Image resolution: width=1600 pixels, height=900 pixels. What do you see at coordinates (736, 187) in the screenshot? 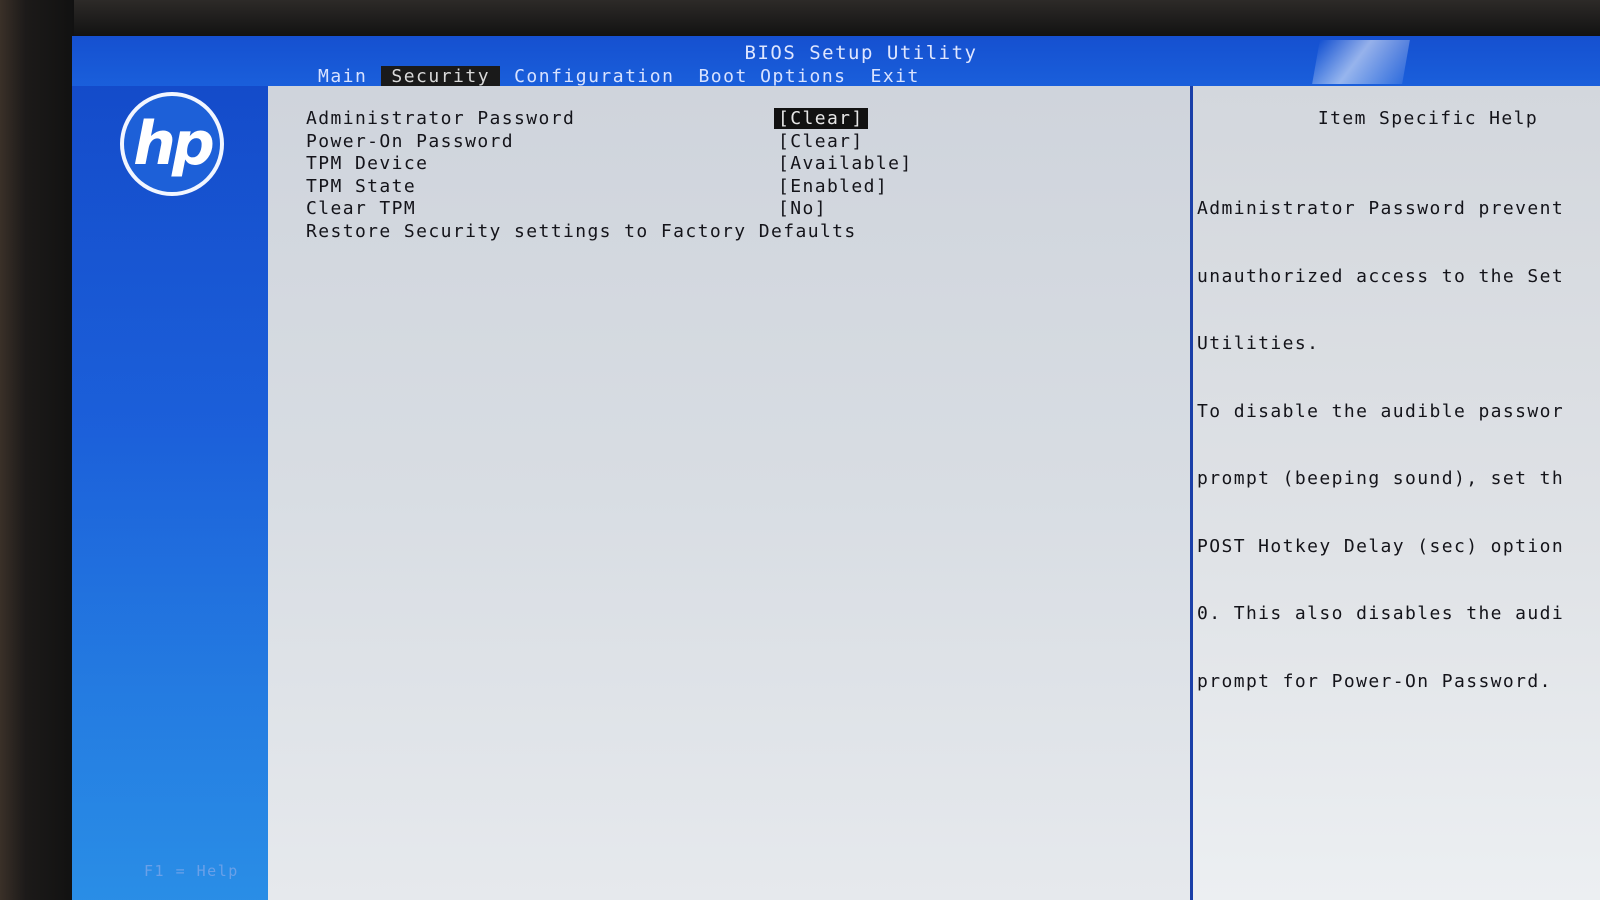
I see `setting-tpm-state: TPM State [Enabled]` at bounding box center [736, 187].